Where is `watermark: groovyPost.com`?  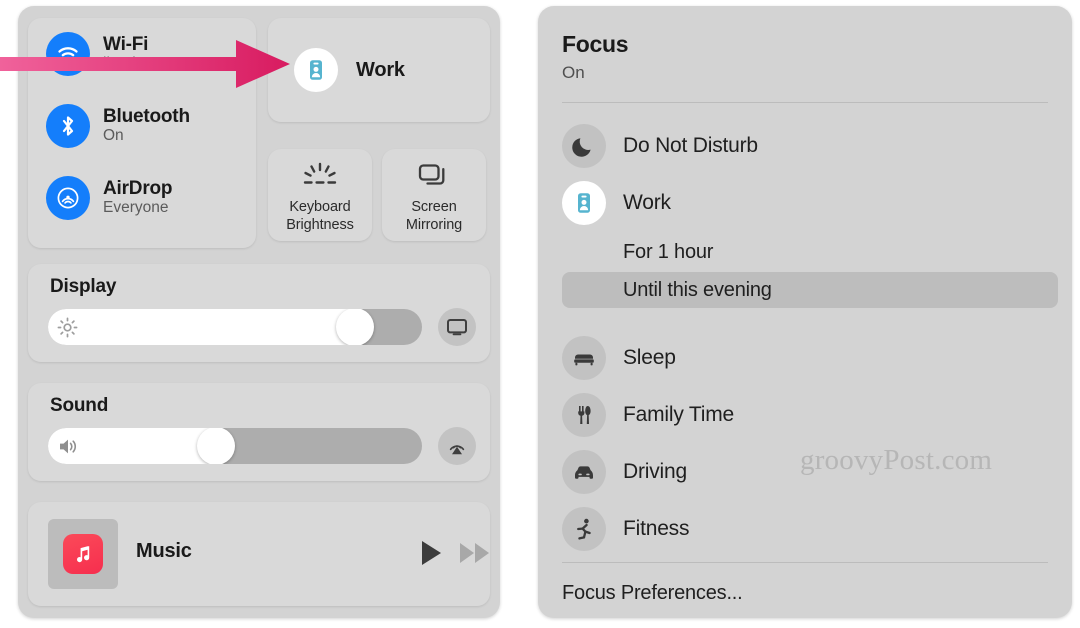
watermark: groovyPost.com is located at coordinates (896, 460).